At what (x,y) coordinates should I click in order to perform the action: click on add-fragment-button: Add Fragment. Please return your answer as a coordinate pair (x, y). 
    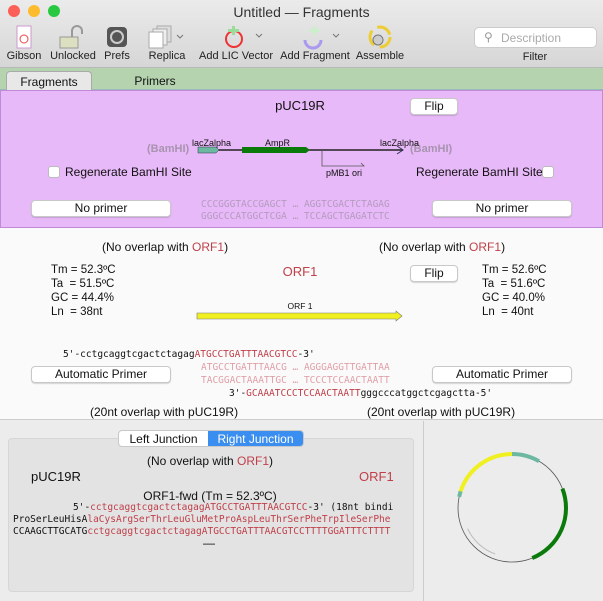
    Looking at the image, I should click on (315, 43).